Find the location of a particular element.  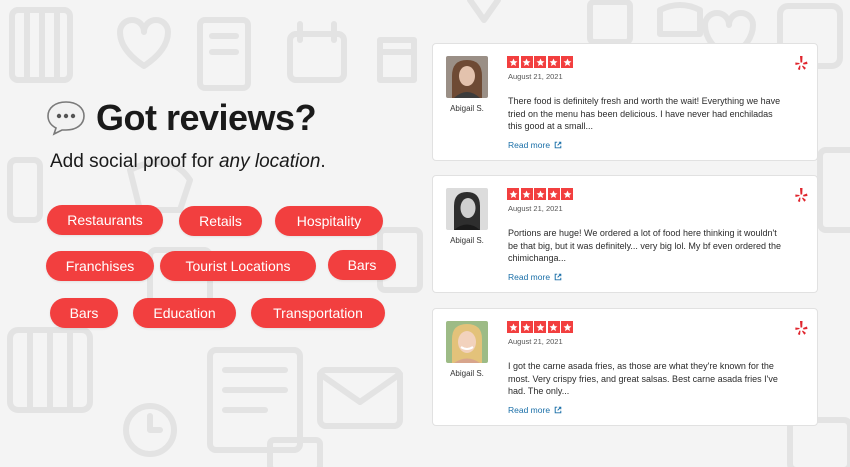

tag-hospitality: Hospitality is located at coordinates (329, 221).